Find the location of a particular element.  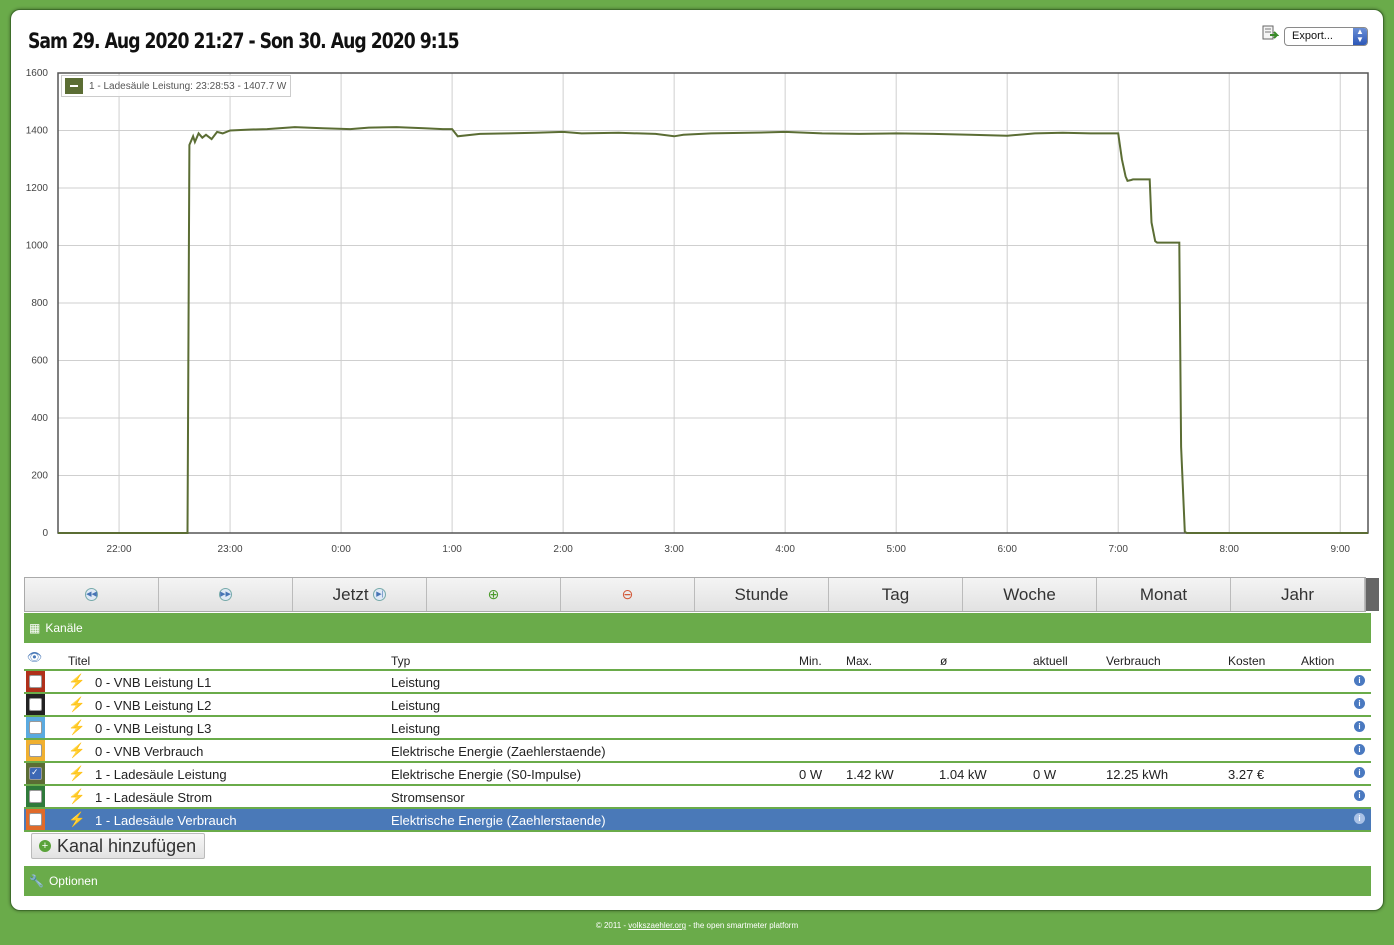

channel-type: Stromsensor is located at coordinates (428, 797).